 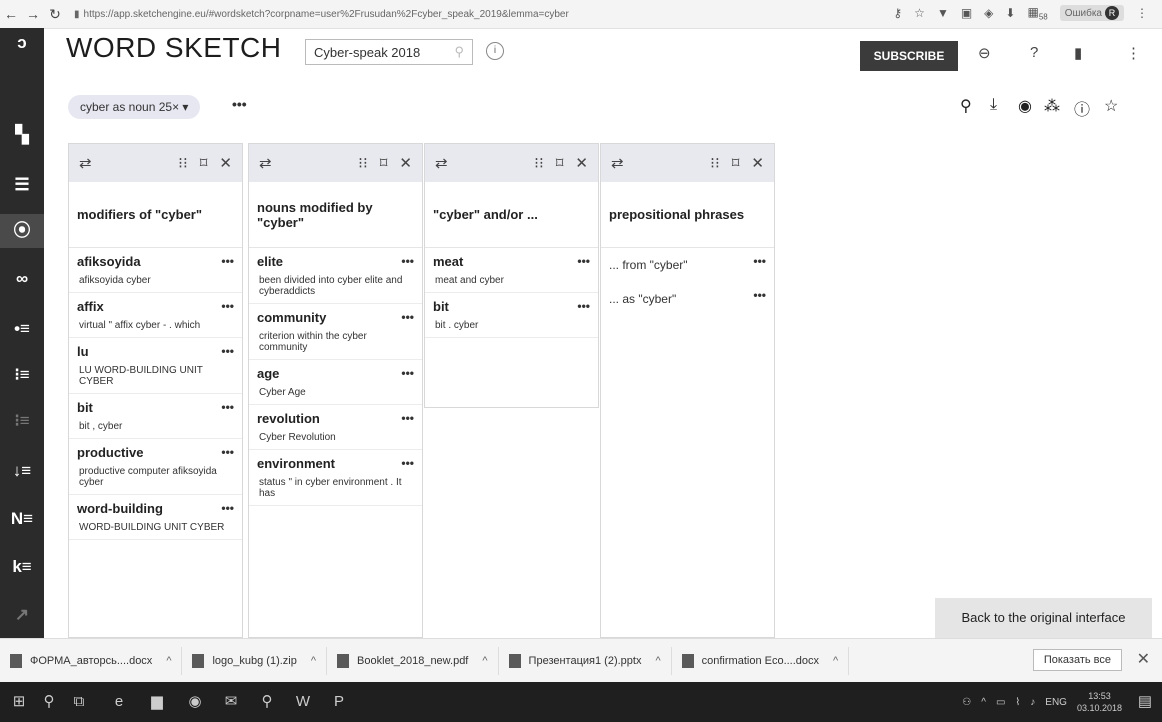 I want to click on browser-menu-icon: ⋮, so click(x=1142, y=13).